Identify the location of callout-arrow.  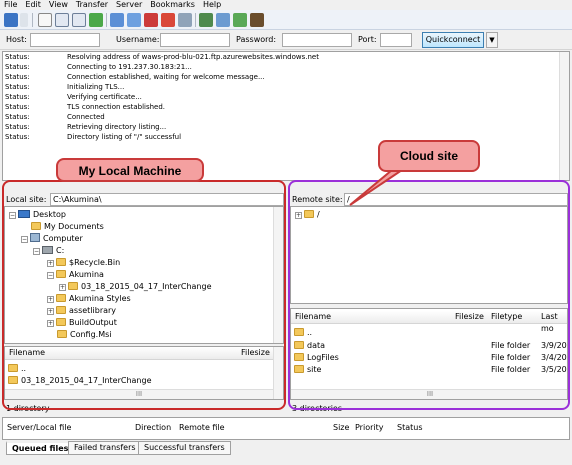
(377, 187).